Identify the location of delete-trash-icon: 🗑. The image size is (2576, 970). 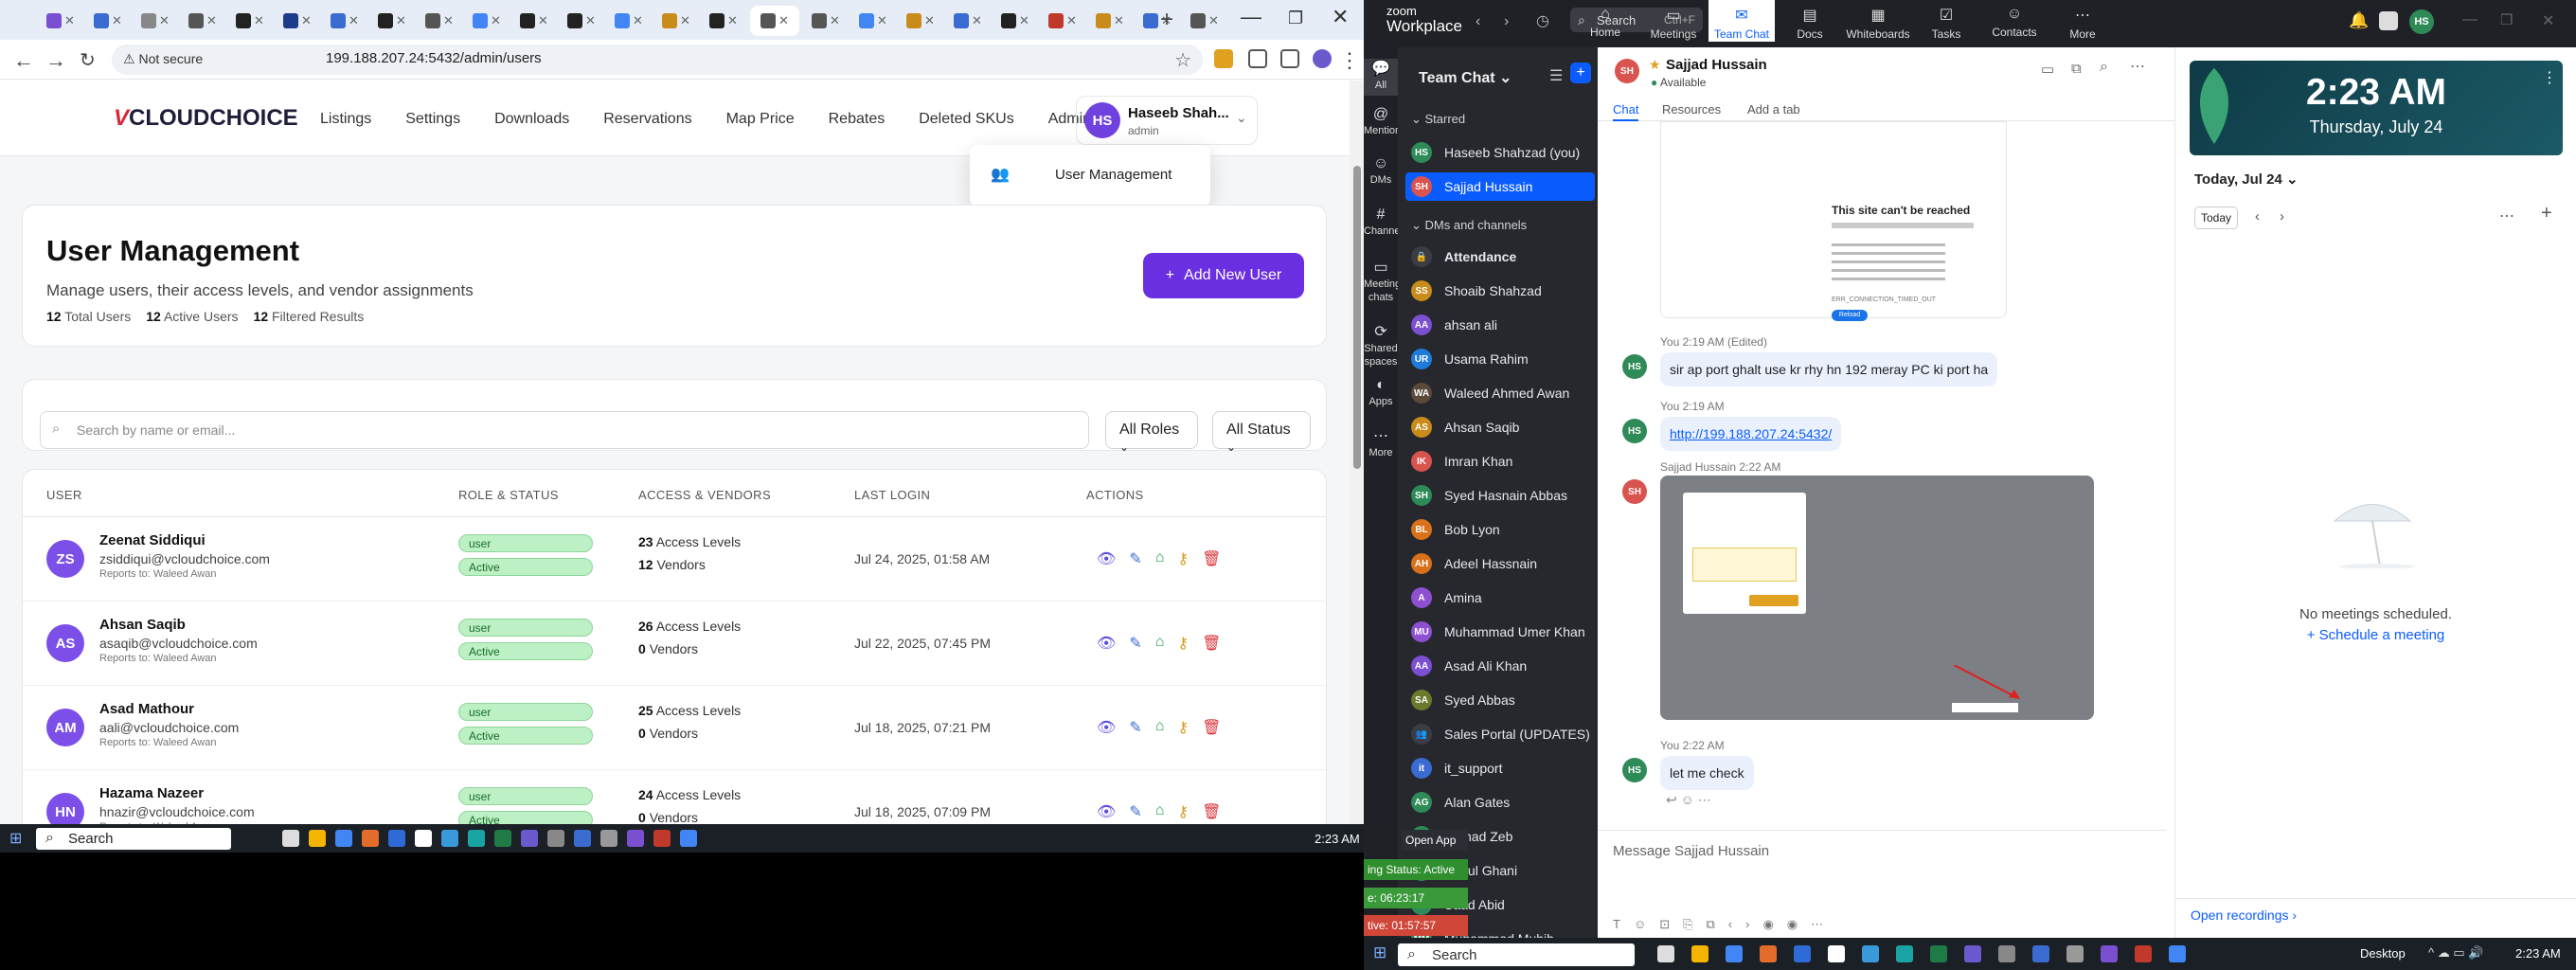
(1211, 559).